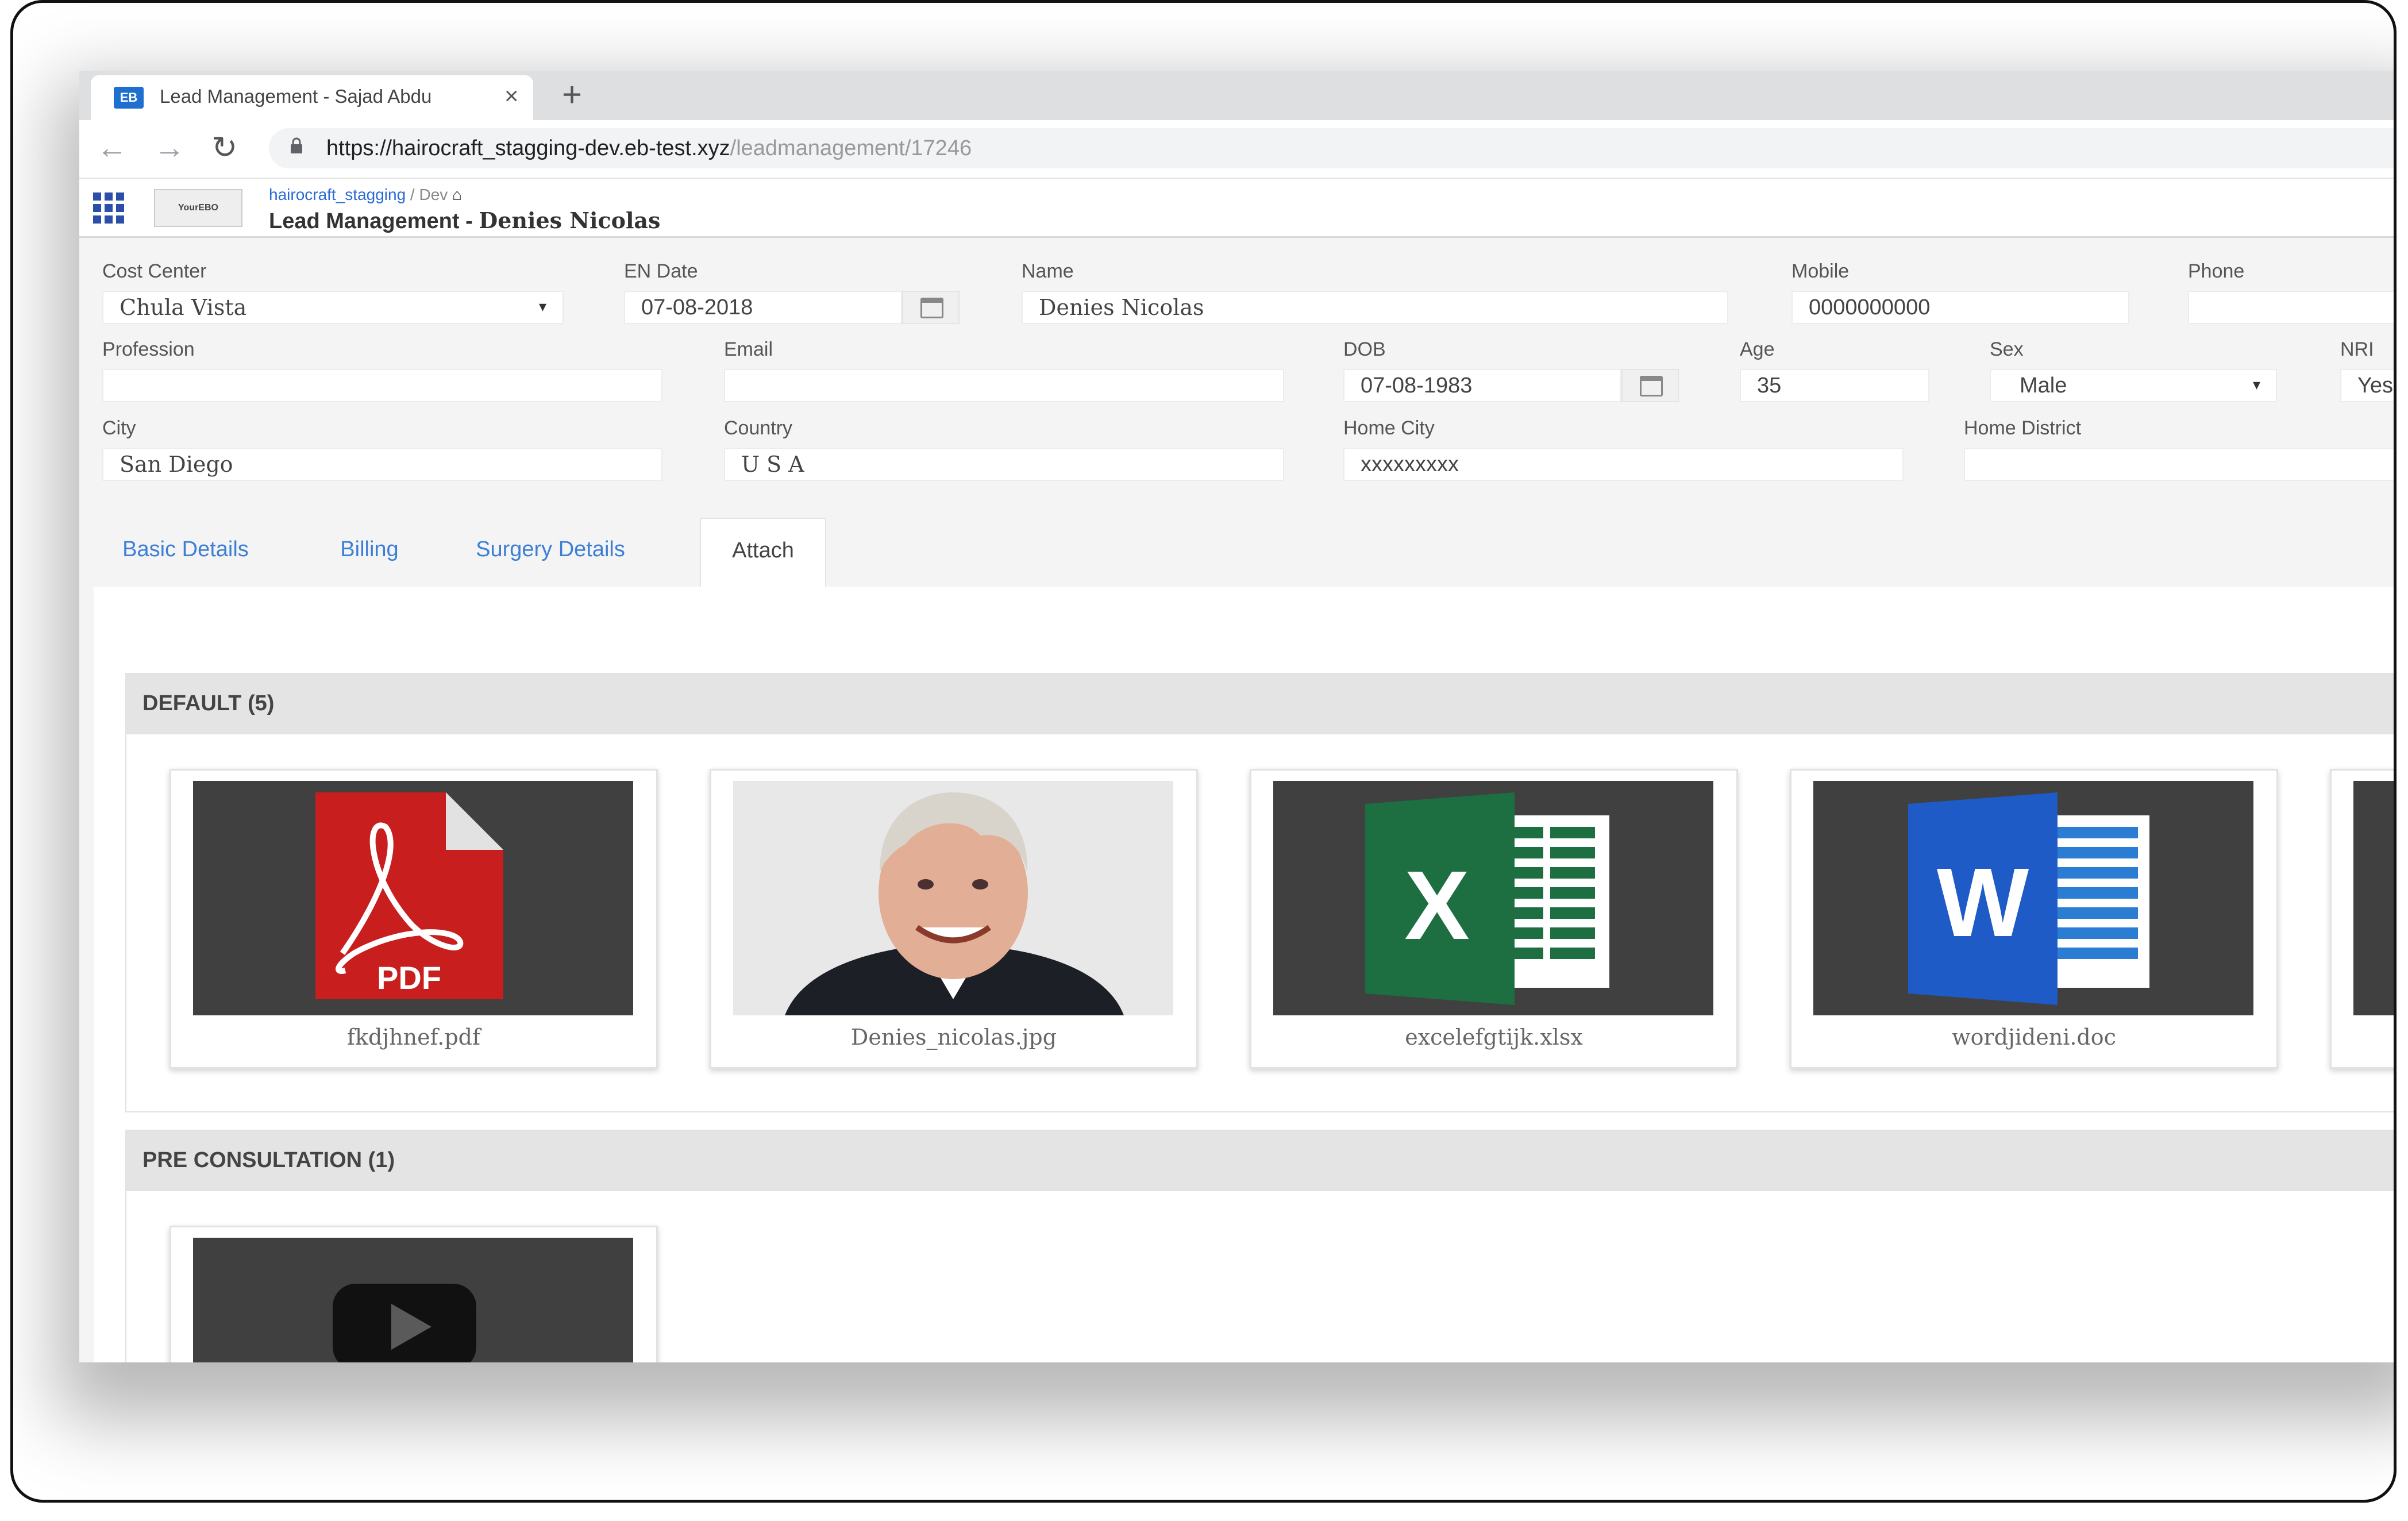 Image resolution: width=2408 pixels, height=1521 pixels. I want to click on attachment-filename: Denies_nicolas.jpg, so click(953, 1037).